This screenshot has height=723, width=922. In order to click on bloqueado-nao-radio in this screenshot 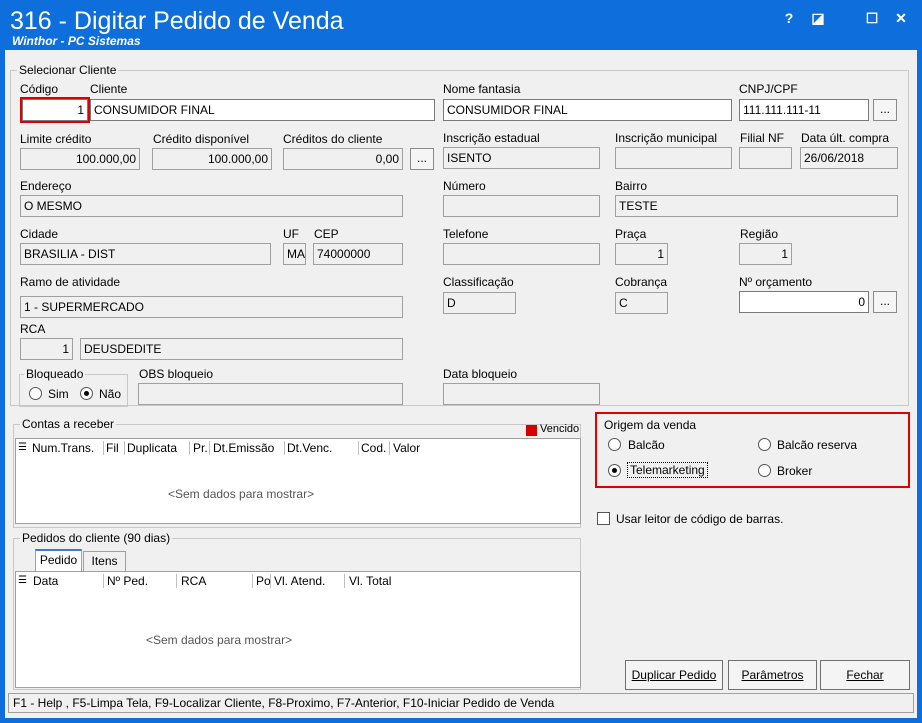, I will do `click(86, 393)`.